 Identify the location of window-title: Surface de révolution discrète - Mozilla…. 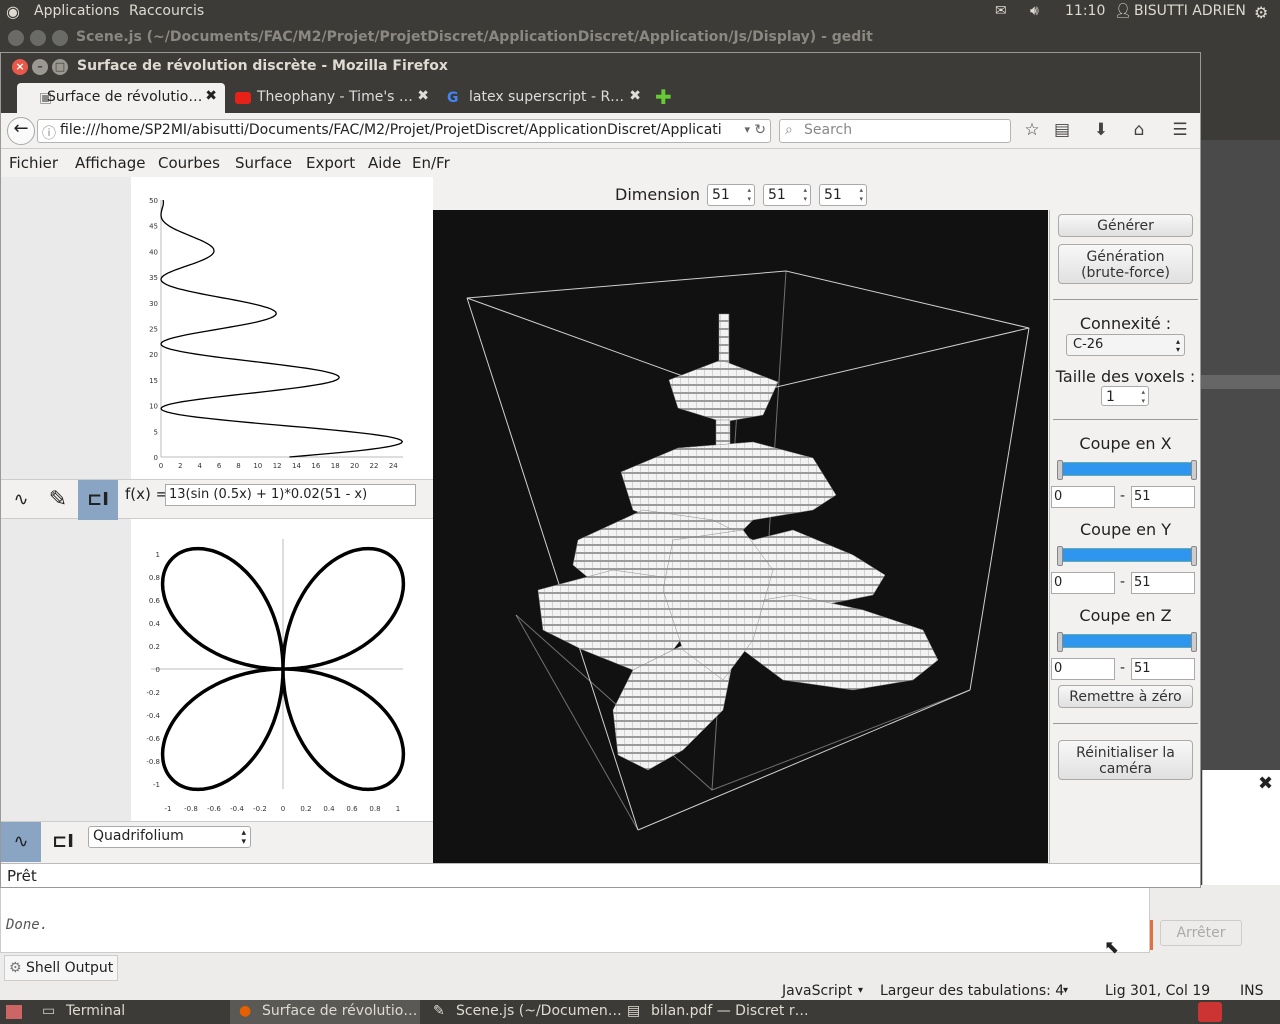
(262, 66).